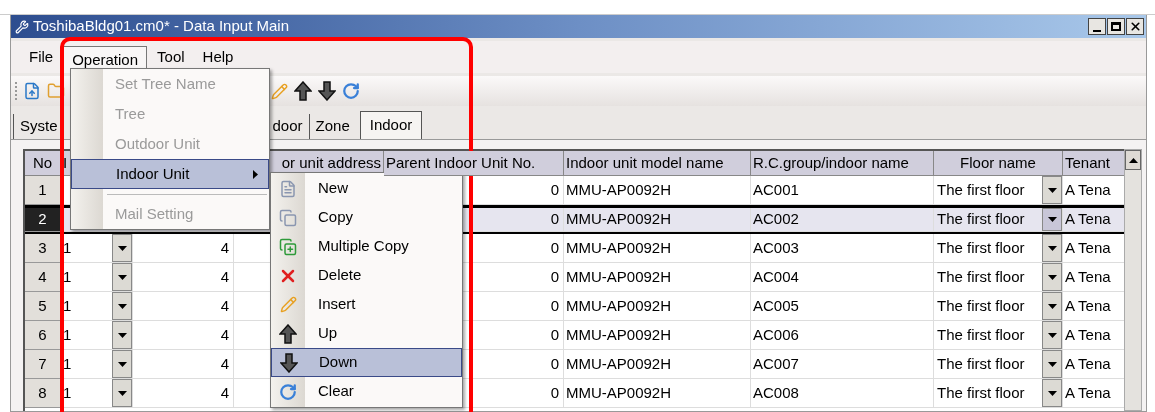 This screenshot has height=412, width=1155. I want to click on row-header: 4, so click(43, 277).